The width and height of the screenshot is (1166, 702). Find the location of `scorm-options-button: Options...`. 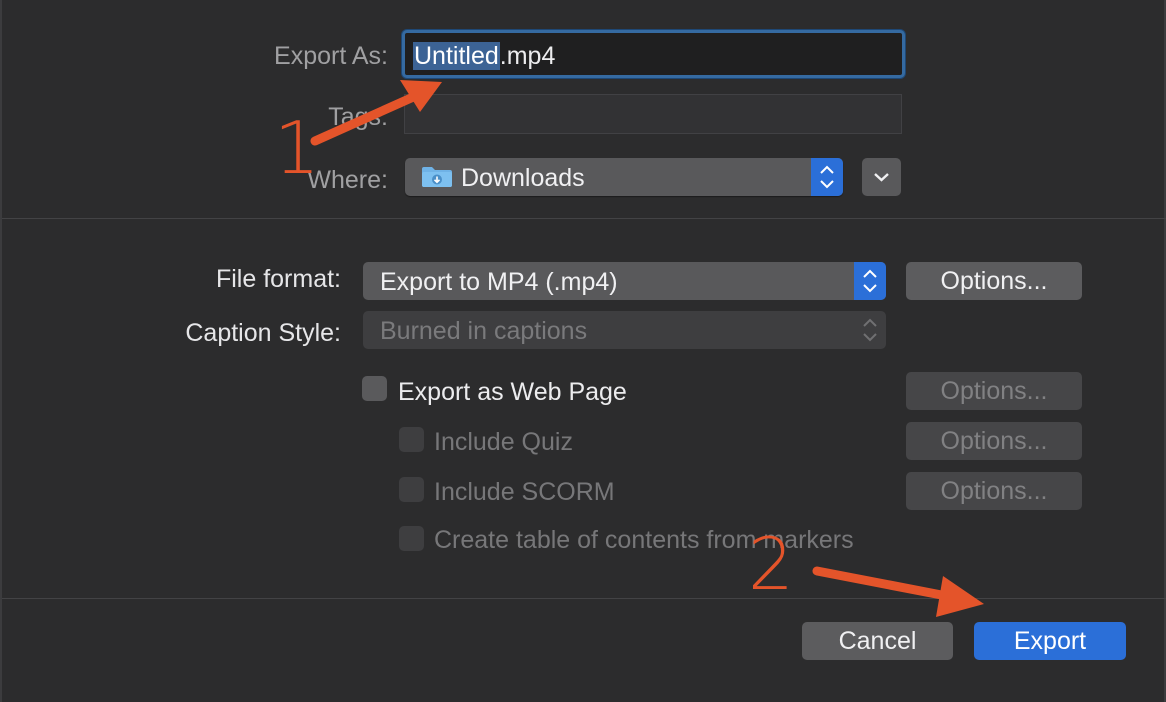

scorm-options-button: Options... is located at coordinates (994, 491).